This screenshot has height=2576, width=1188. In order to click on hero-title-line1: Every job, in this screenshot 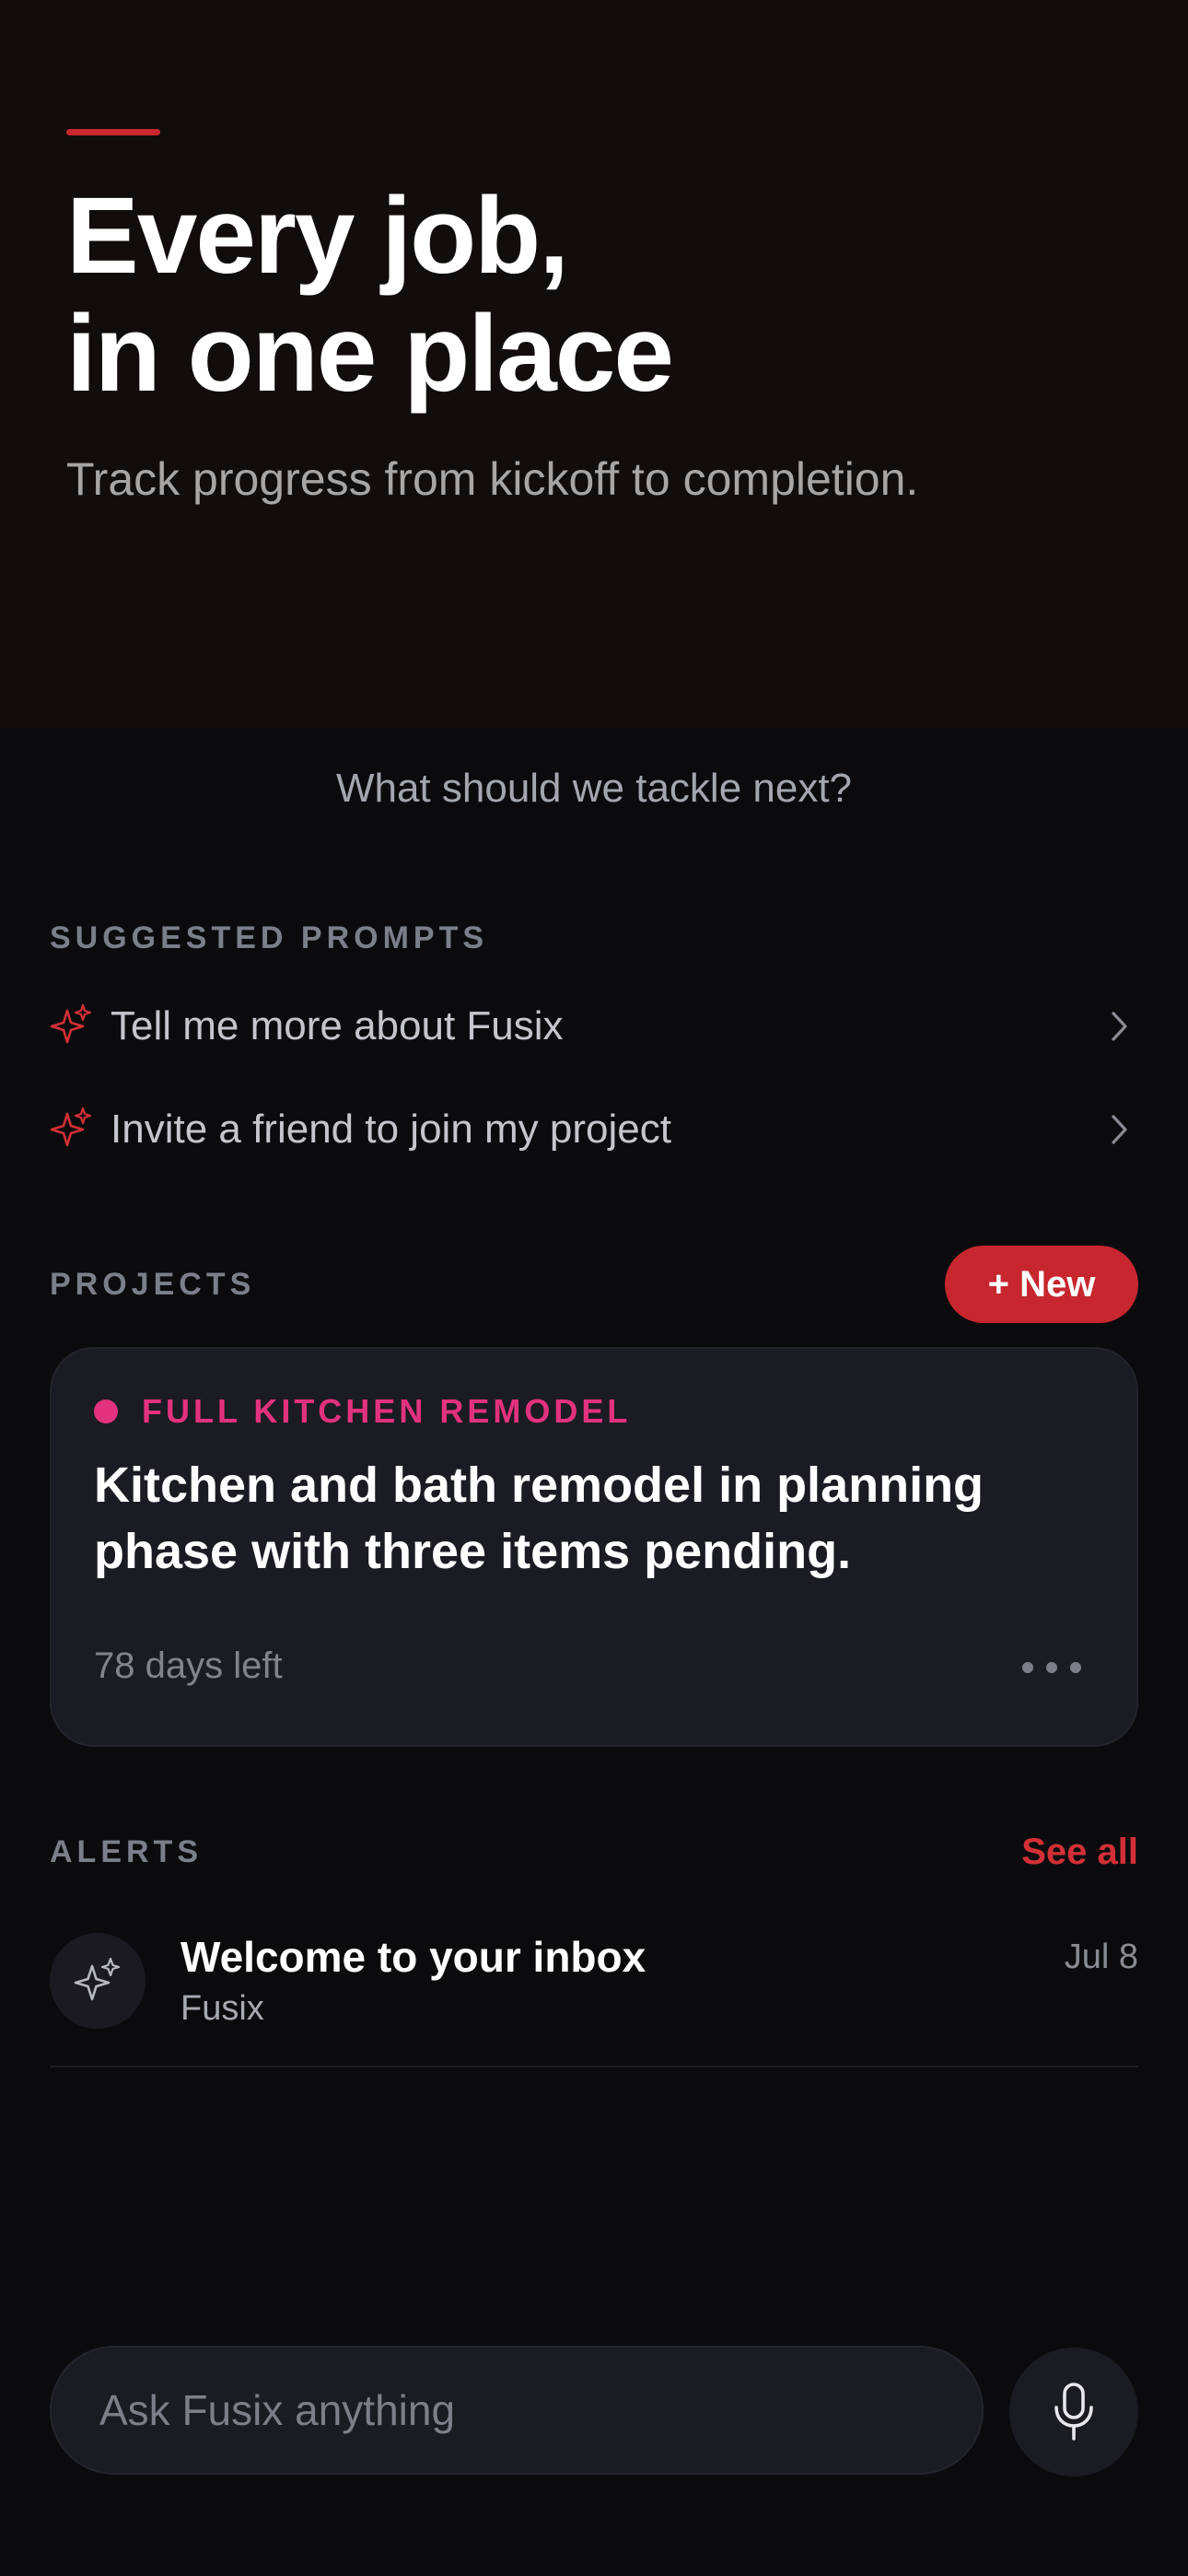, I will do `click(317, 236)`.